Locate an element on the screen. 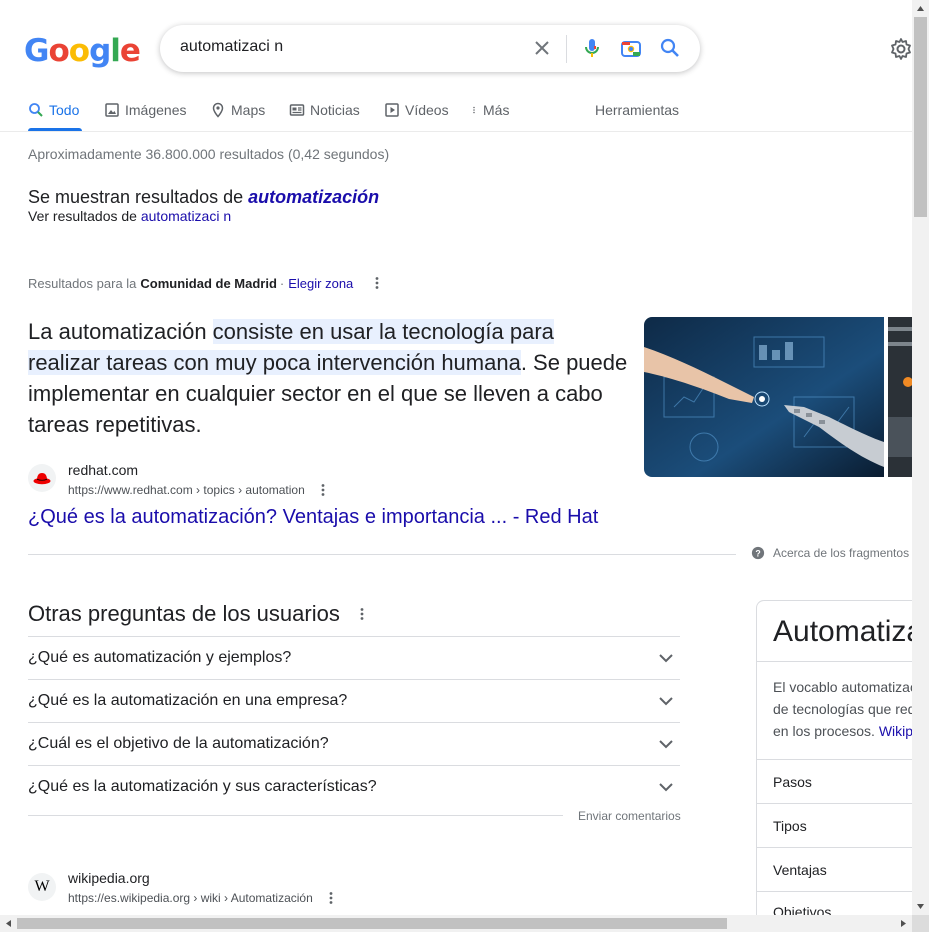 Image resolution: width=929 pixels, height=932 pixels. snippet-image is located at coordinates (764, 397).